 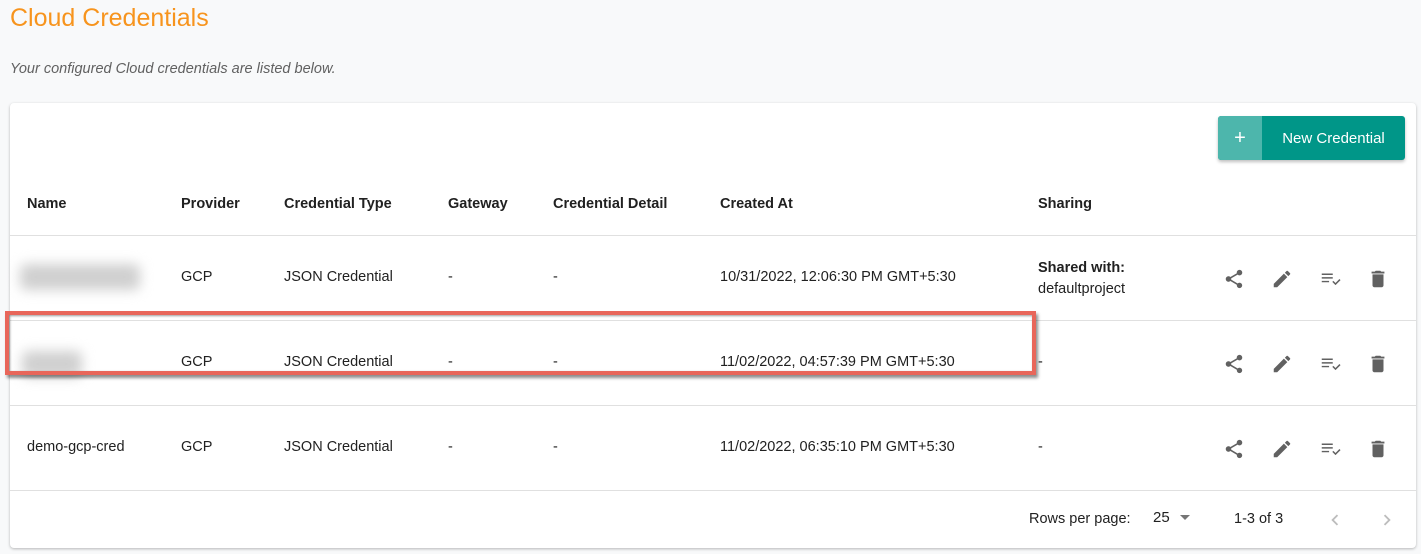 What do you see at coordinates (1333, 138) in the screenshot?
I see `new-credential-label: New Credential` at bounding box center [1333, 138].